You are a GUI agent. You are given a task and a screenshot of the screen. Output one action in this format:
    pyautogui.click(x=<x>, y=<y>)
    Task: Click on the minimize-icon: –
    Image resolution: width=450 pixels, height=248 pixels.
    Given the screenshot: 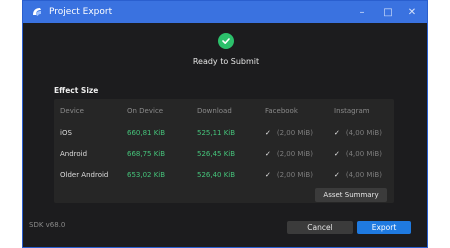 What is the action you would take?
    pyautogui.click(x=362, y=12)
    